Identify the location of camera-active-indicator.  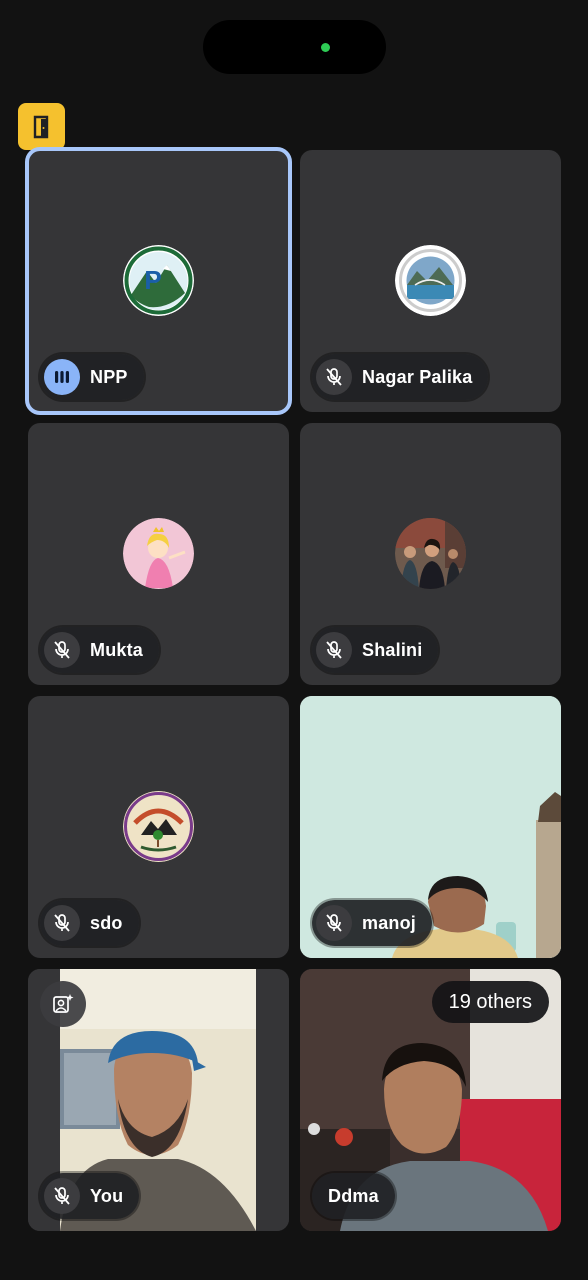
(325, 47).